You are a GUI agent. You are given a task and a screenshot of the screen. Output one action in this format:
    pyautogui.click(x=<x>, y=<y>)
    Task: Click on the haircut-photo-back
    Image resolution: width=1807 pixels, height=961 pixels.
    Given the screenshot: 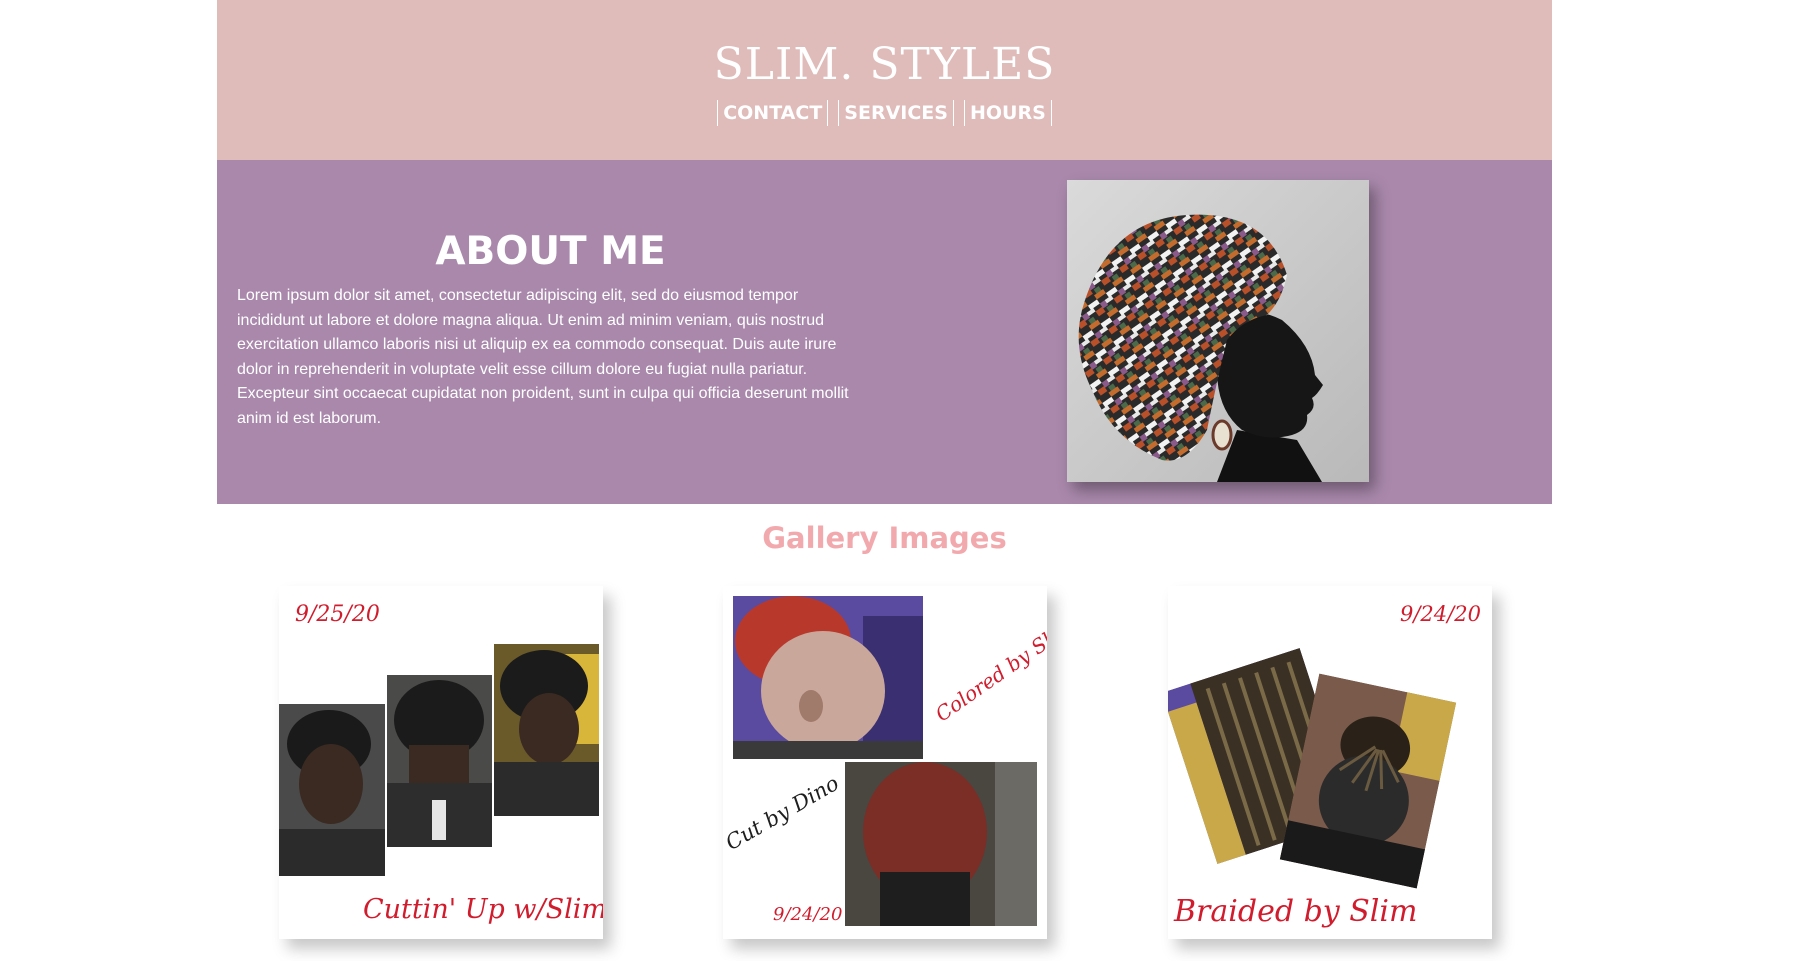 What is the action you would take?
    pyautogui.click(x=439, y=761)
    